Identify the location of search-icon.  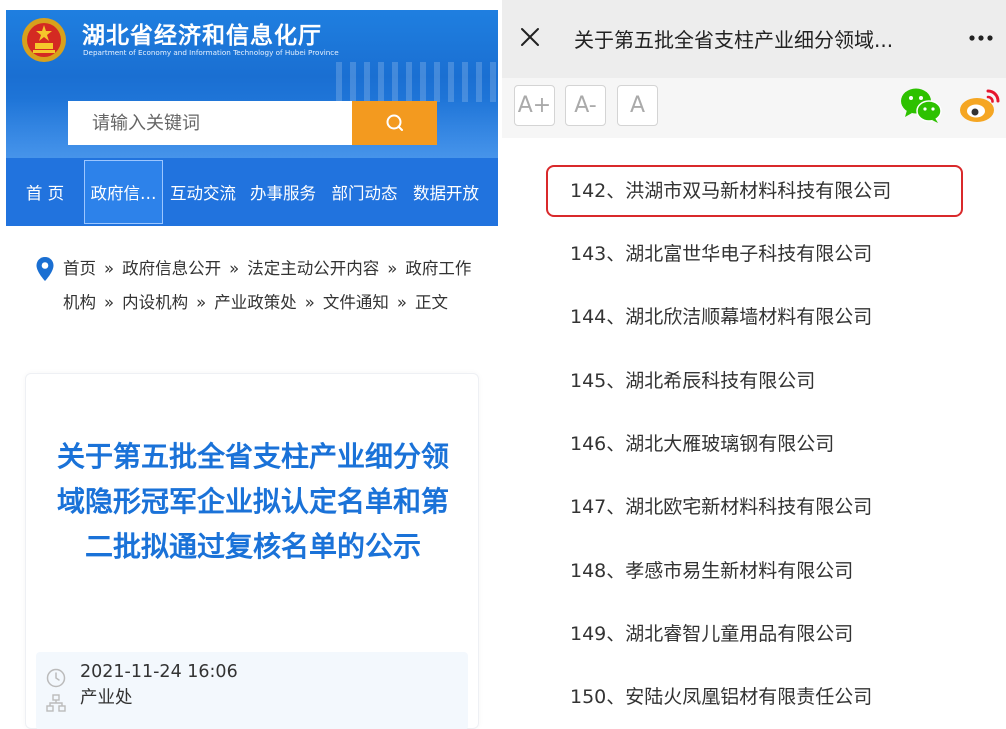
(394, 122).